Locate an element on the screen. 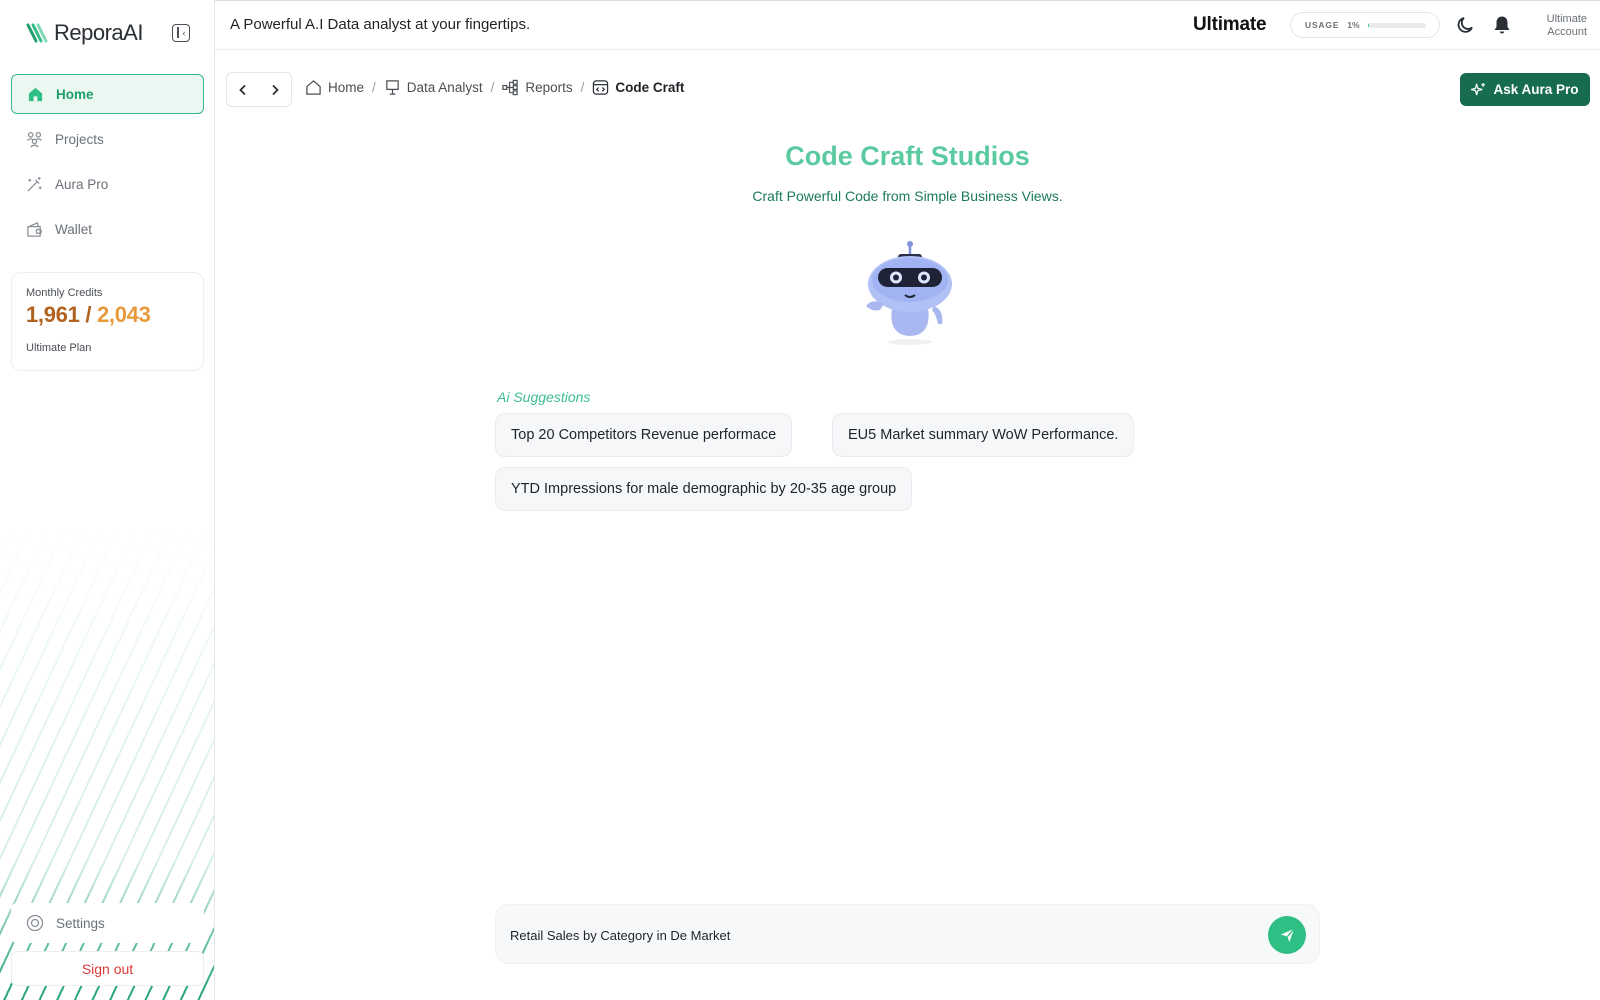  presentation-icon is located at coordinates (392, 87).